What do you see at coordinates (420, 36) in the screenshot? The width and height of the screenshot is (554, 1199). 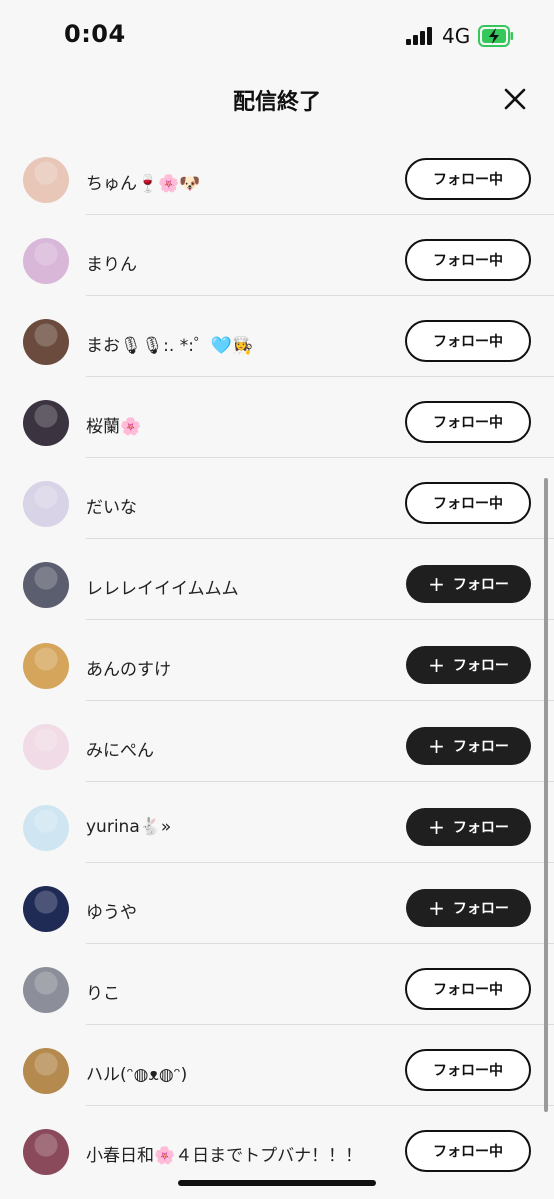 I see `cellular-signal-icon` at bounding box center [420, 36].